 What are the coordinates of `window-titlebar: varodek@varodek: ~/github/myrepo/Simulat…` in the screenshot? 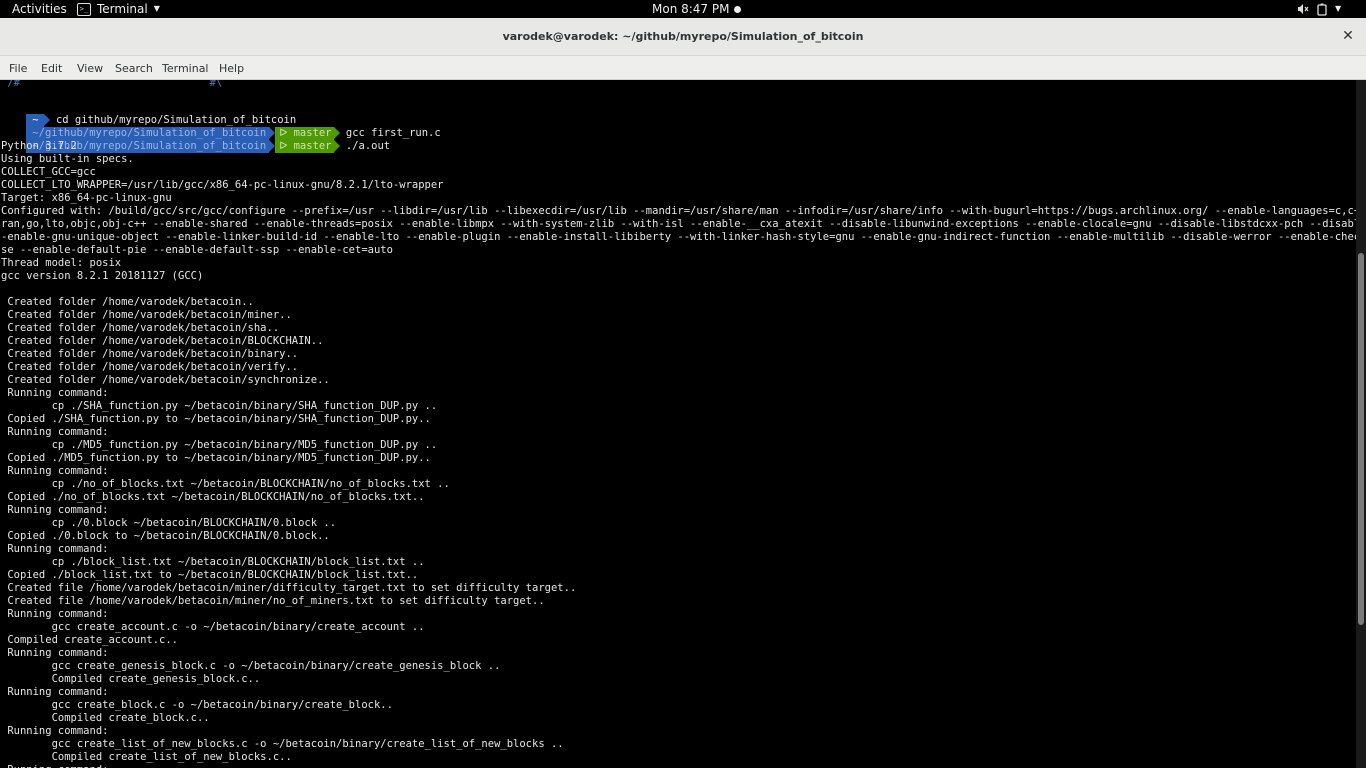 It's located at (683, 37).